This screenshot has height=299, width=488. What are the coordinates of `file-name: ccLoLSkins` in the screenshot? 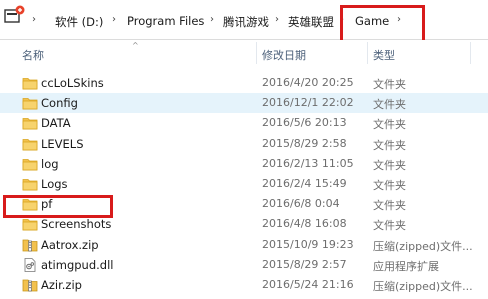 It's located at (72, 83).